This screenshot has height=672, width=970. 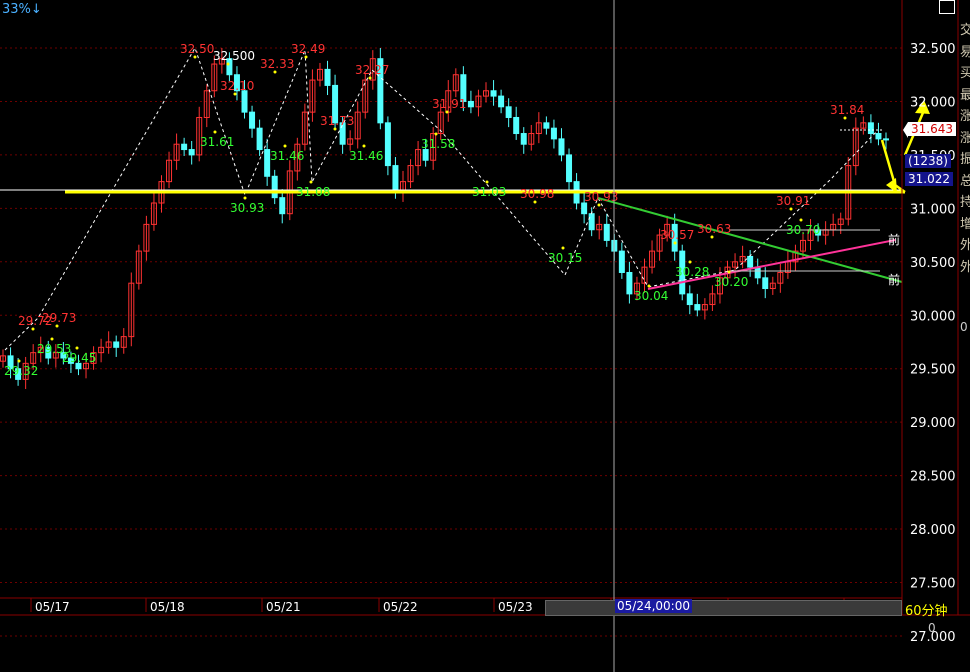 What do you see at coordinates (933, 530) in the screenshot?
I see `price-tick-9: 28.000` at bounding box center [933, 530].